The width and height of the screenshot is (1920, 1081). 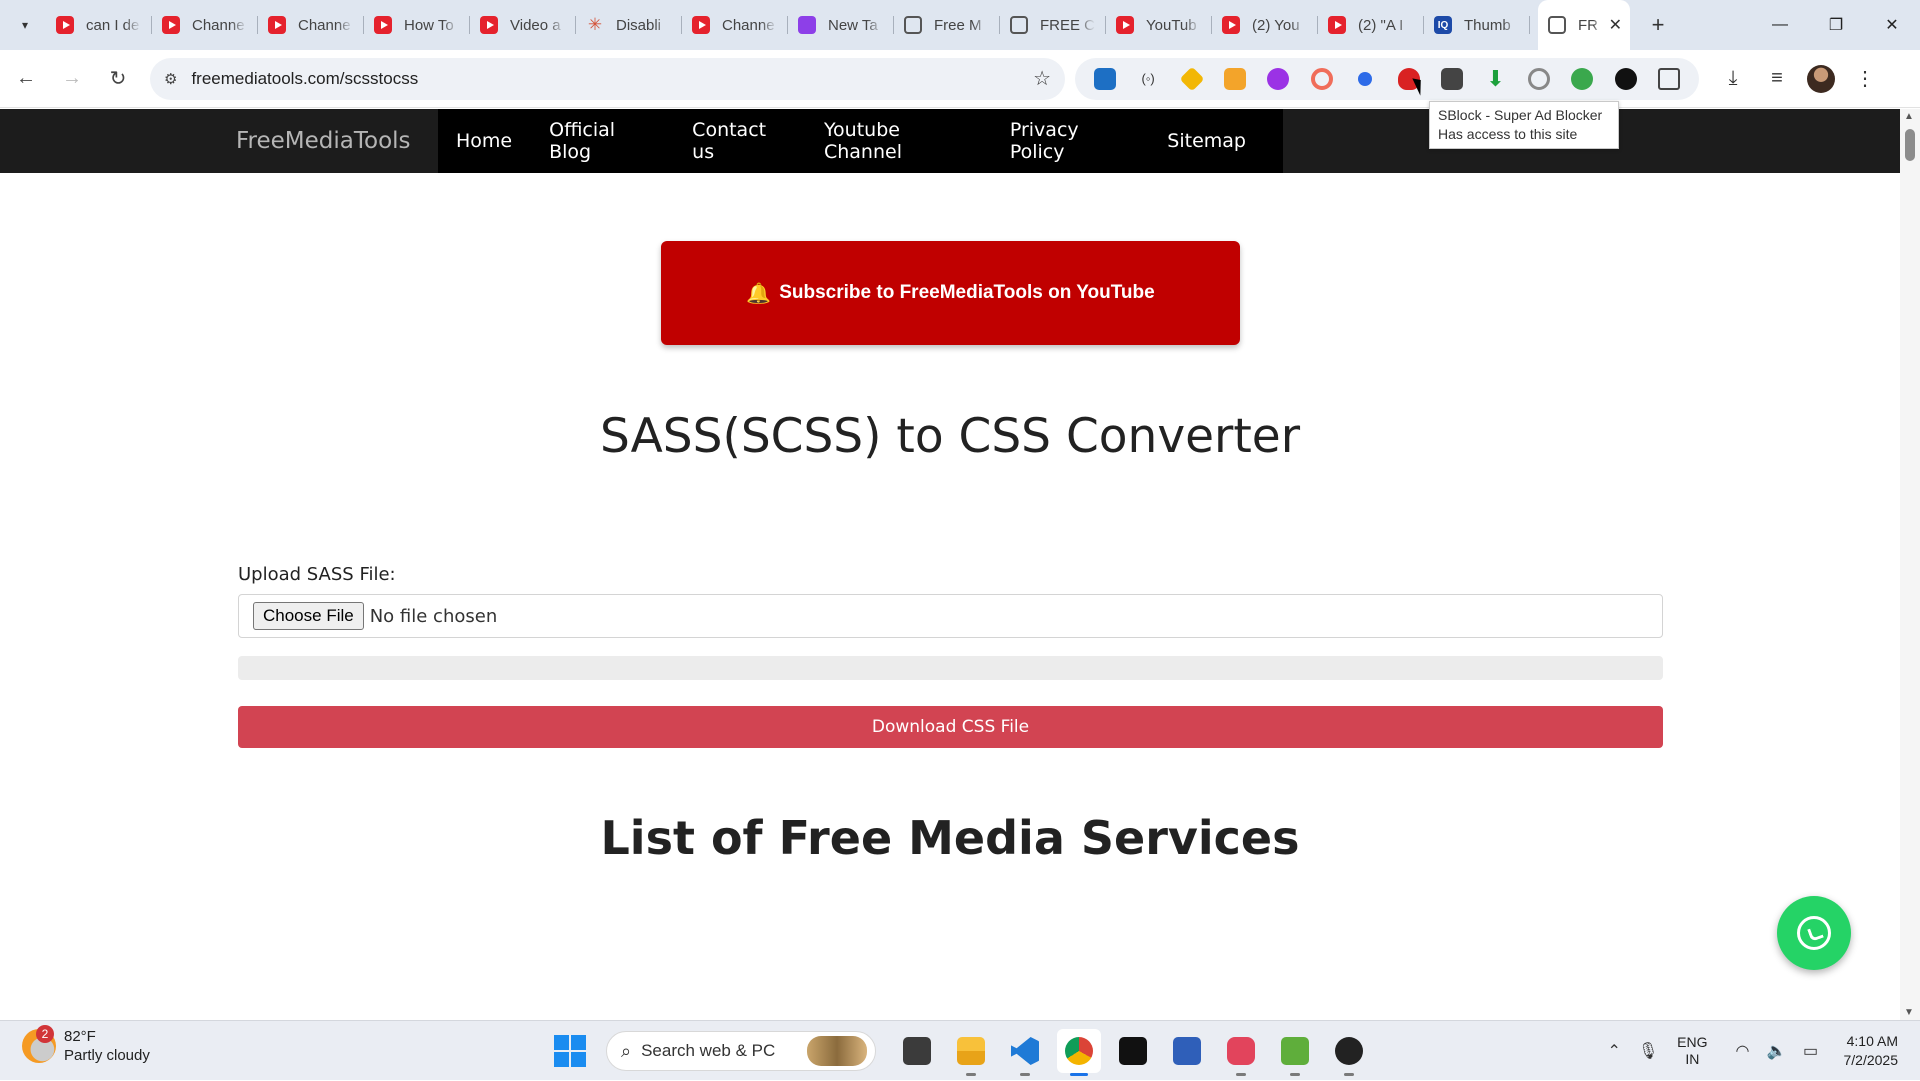 I want to click on clock: 4:10 AM 7/2/2025, so click(x=1871, y=1051).